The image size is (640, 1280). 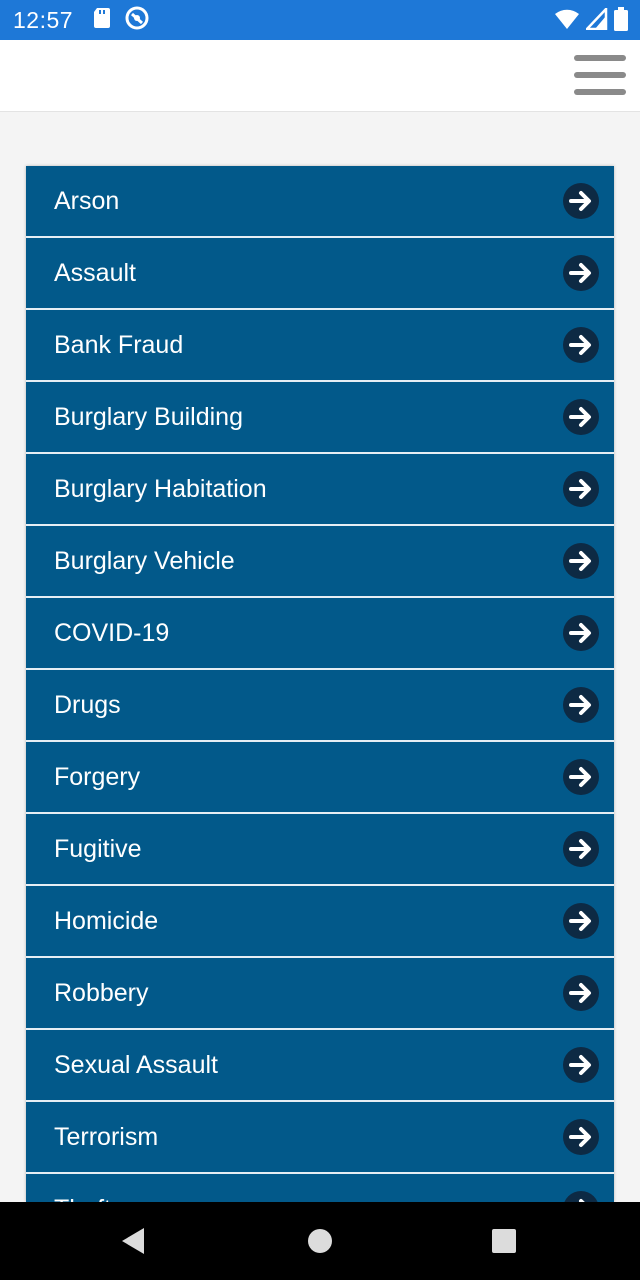 I want to click on wifi-icon, so click(x=567, y=21).